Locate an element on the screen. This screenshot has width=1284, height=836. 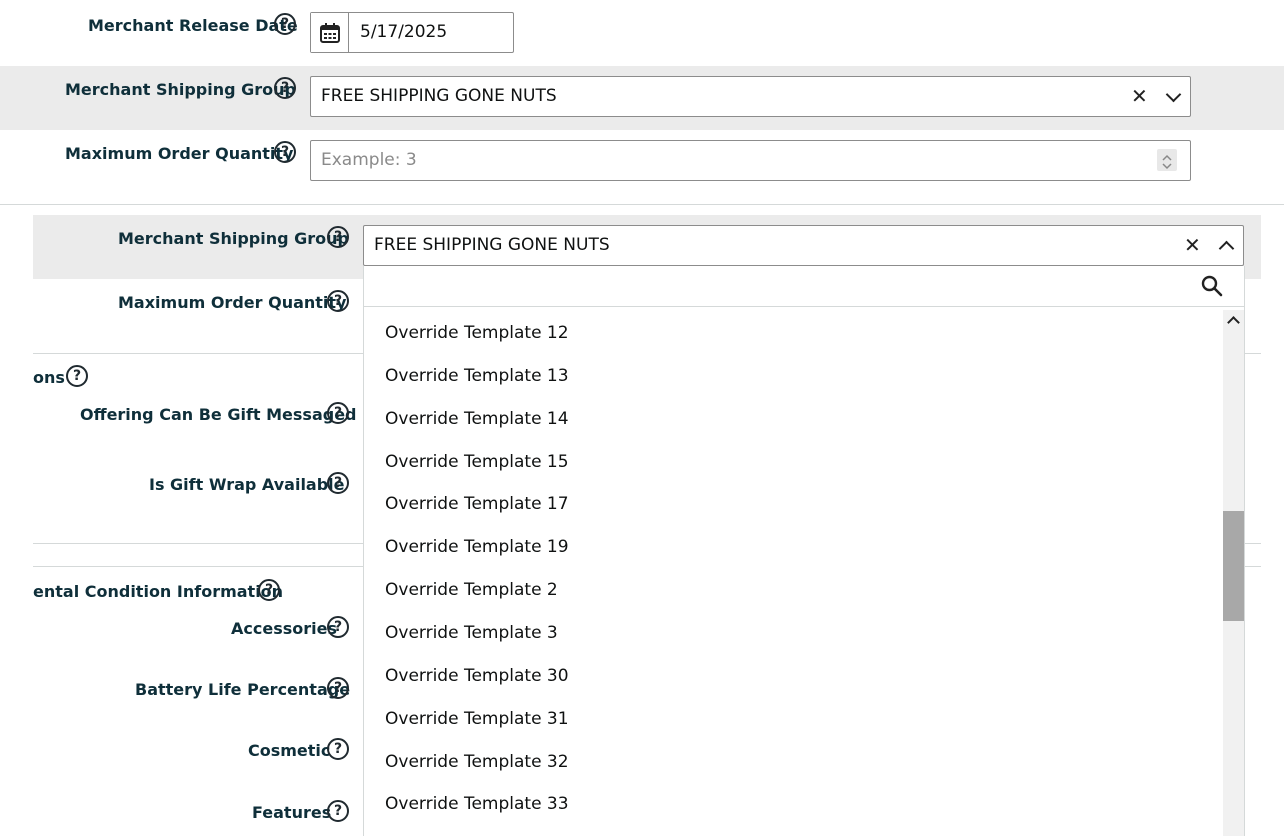
shipping-group-select-open: FREE SHIPPING GONE NUTS ✕ is located at coordinates (803, 245).